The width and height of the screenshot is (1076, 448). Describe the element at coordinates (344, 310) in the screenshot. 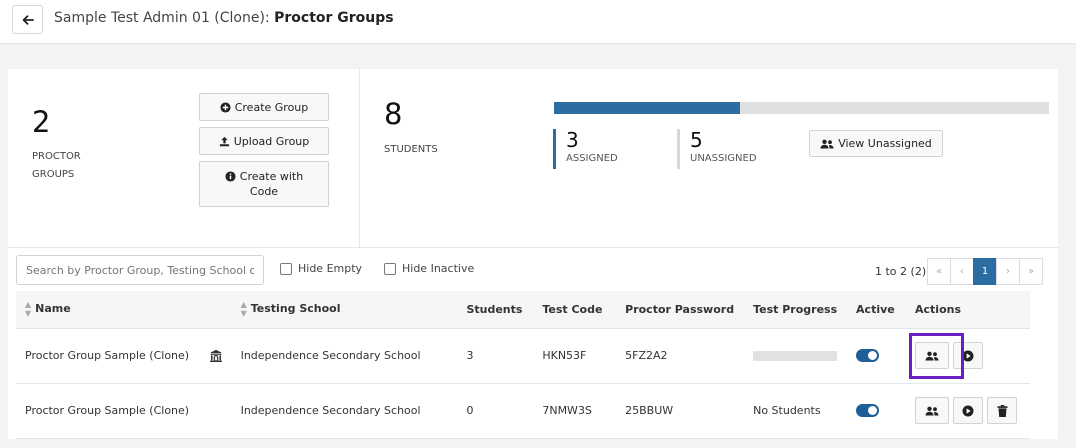

I see `column-header-school: ▲ ▼ Testing School` at that location.